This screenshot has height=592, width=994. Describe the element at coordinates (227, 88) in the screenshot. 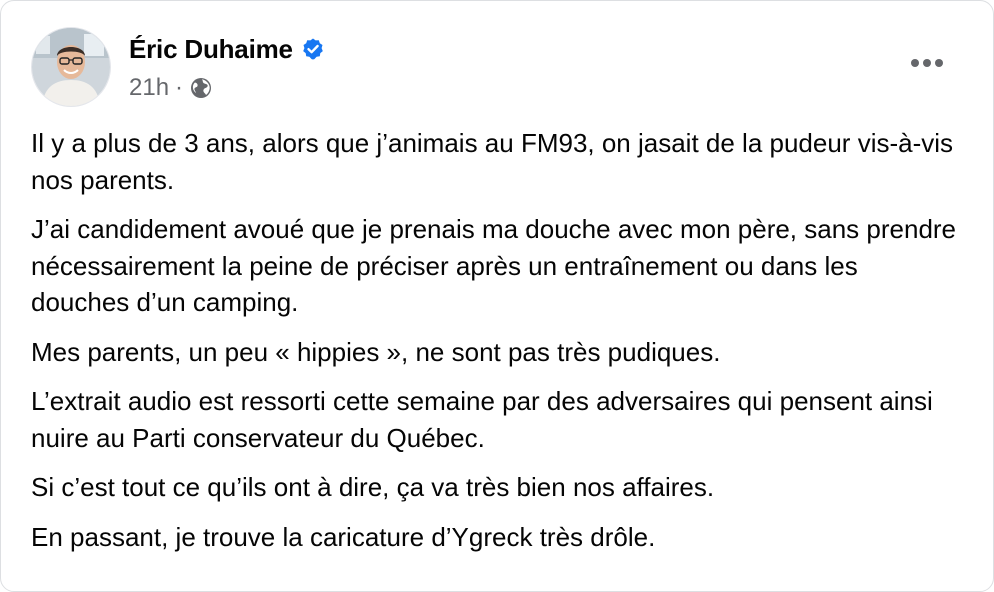

I see `post-subline: 21h ·` at that location.